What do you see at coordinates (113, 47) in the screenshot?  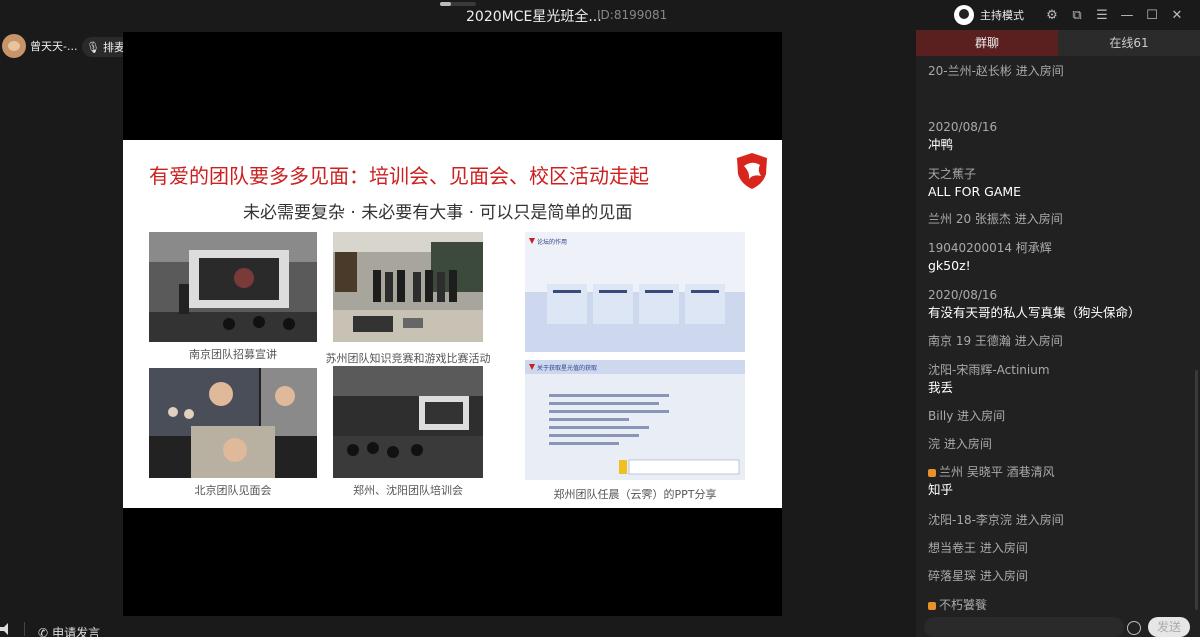 I see `mic-queue-label: 排麦` at bounding box center [113, 47].